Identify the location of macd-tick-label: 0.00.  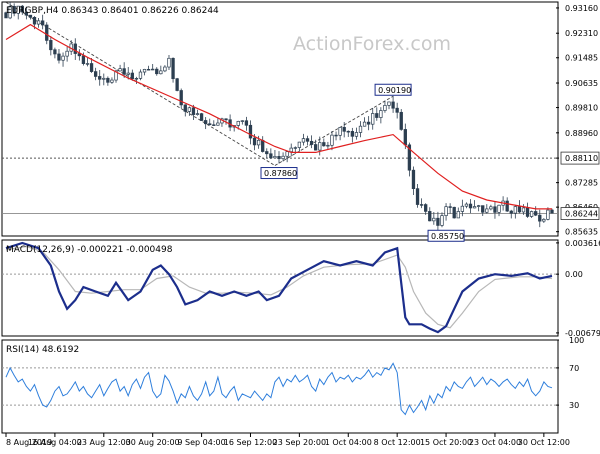
(574, 274).